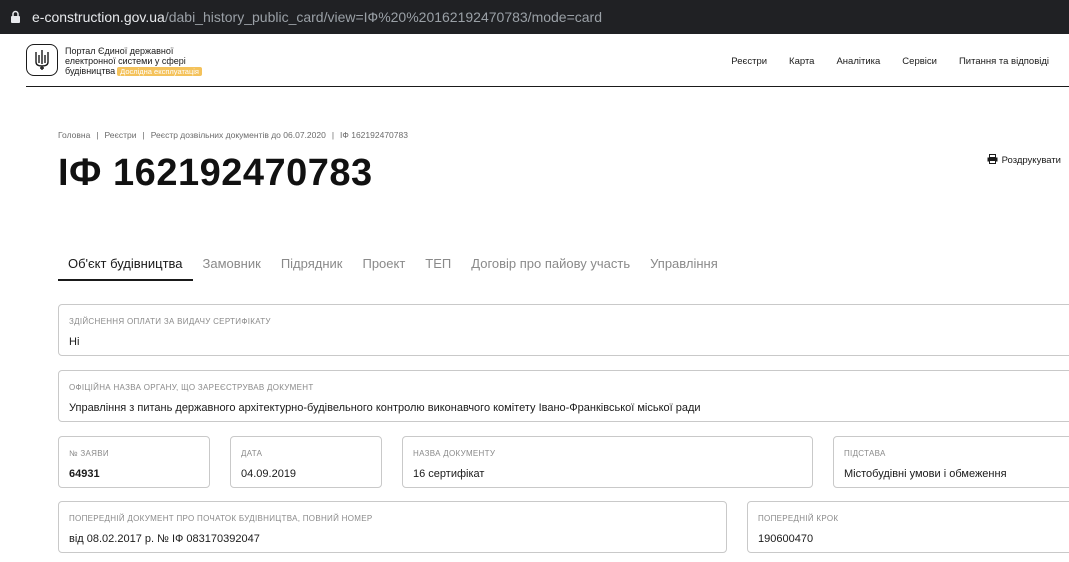 This screenshot has width=1069, height=562. What do you see at coordinates (252, 453) in the screenshot?
I see `field-label: Дата` at bounding box center [252, 453].